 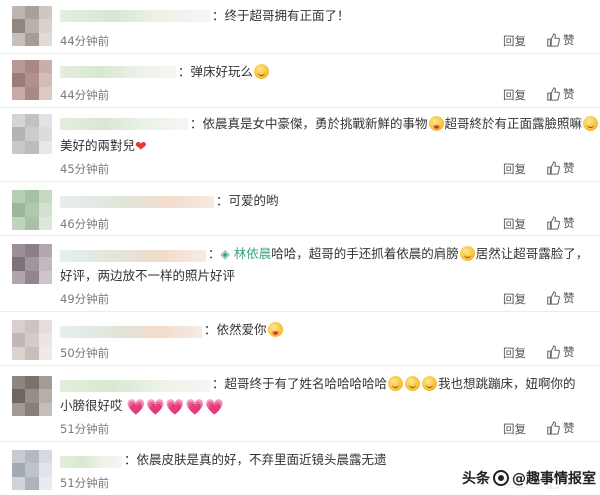 What do you see at coordinates (85, 299) in the screenshot?
I see `comment-time: 49分钟前` at bounding box center [85, 299].